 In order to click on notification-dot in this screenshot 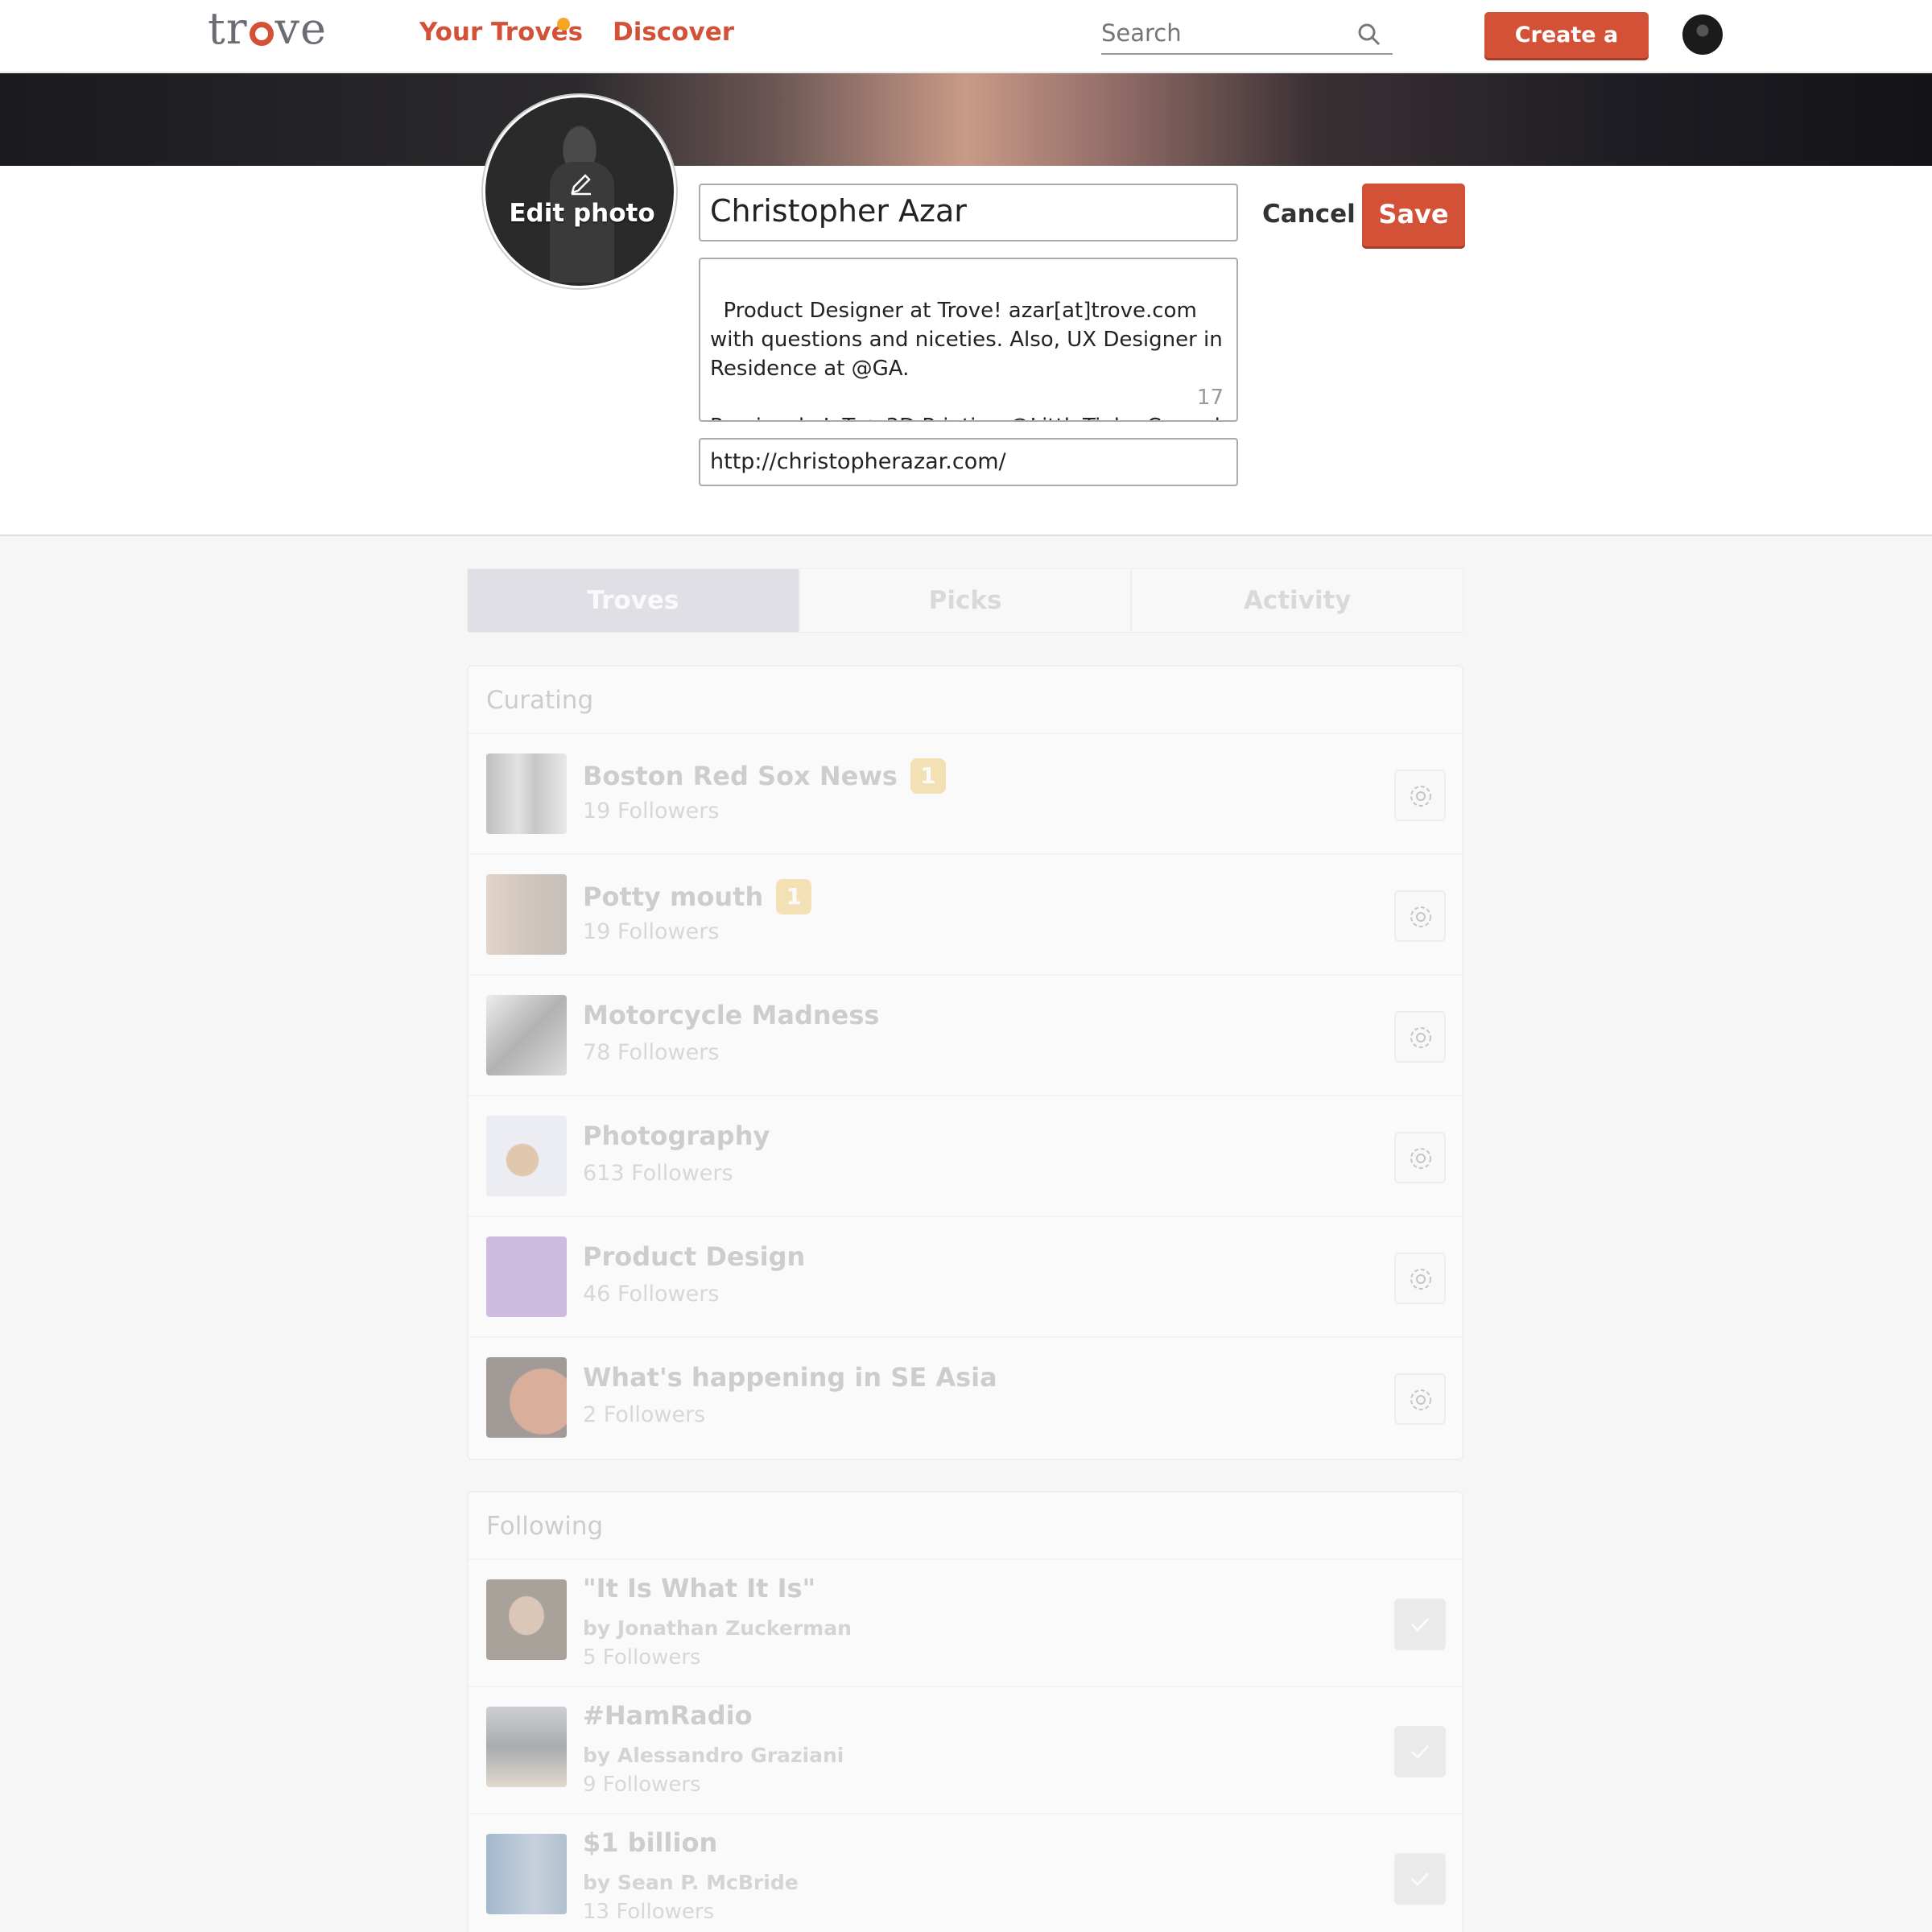, I will do `click(563, 24)`.